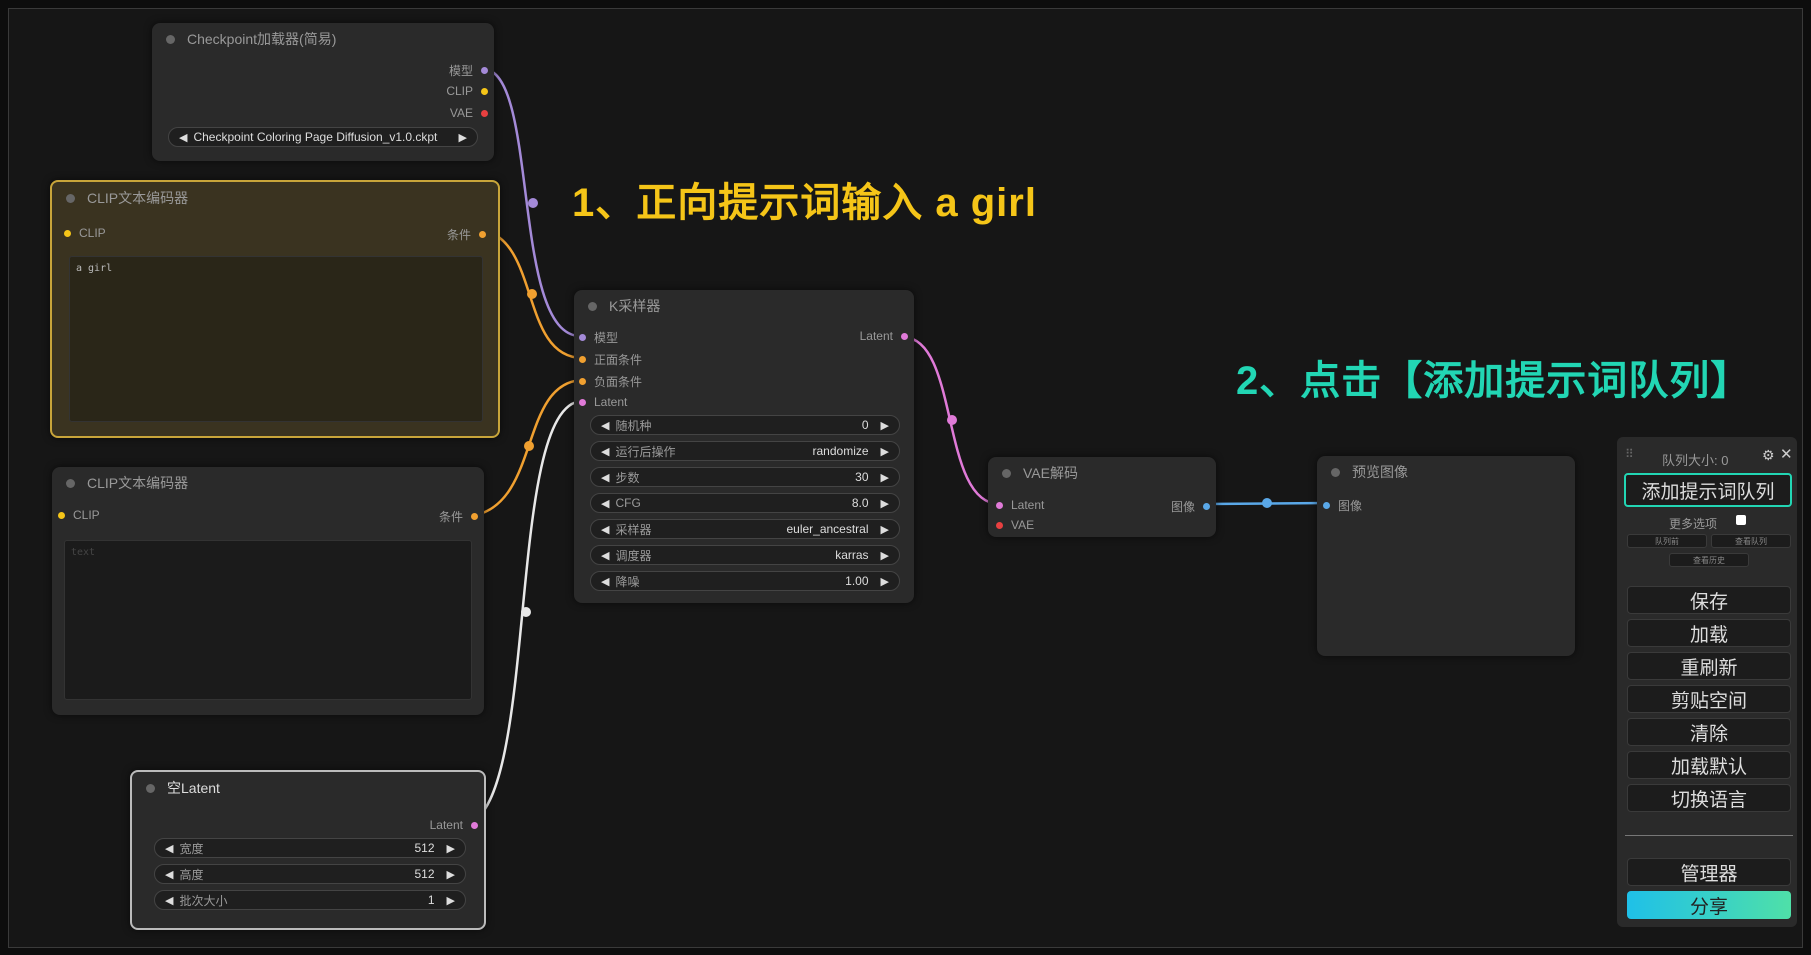 Image resolution: width=1811 pixels, height=955 pixels. Describe the element at coordinates (323, 39) in the screenshot. I see `node-header: Checkpoint加载器(简易)` at that location.